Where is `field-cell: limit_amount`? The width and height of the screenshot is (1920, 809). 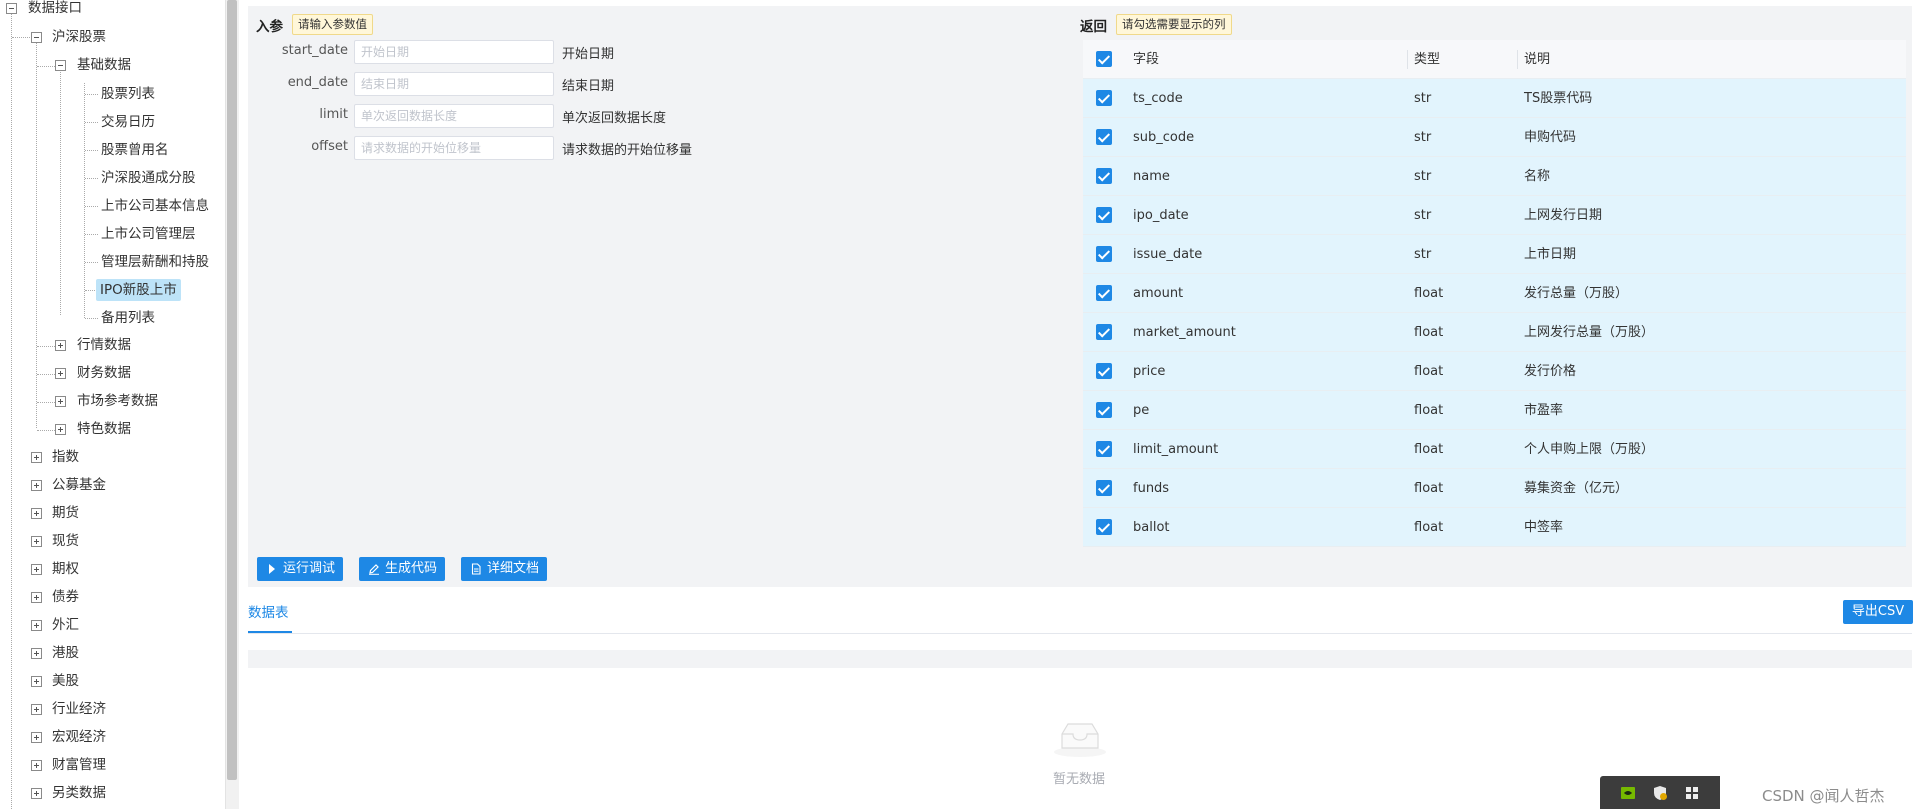
field-cell: limit_amount is located at coordinates (1176, 449).